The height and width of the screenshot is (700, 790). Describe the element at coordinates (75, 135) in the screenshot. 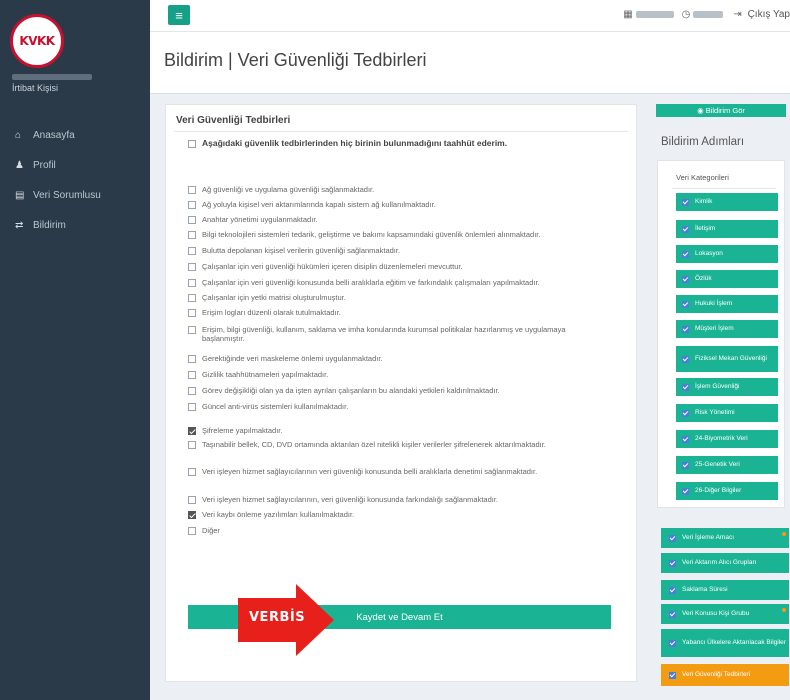

I see `sidebar-item-anasayfa: ⌂ Anasayfa` at that location.